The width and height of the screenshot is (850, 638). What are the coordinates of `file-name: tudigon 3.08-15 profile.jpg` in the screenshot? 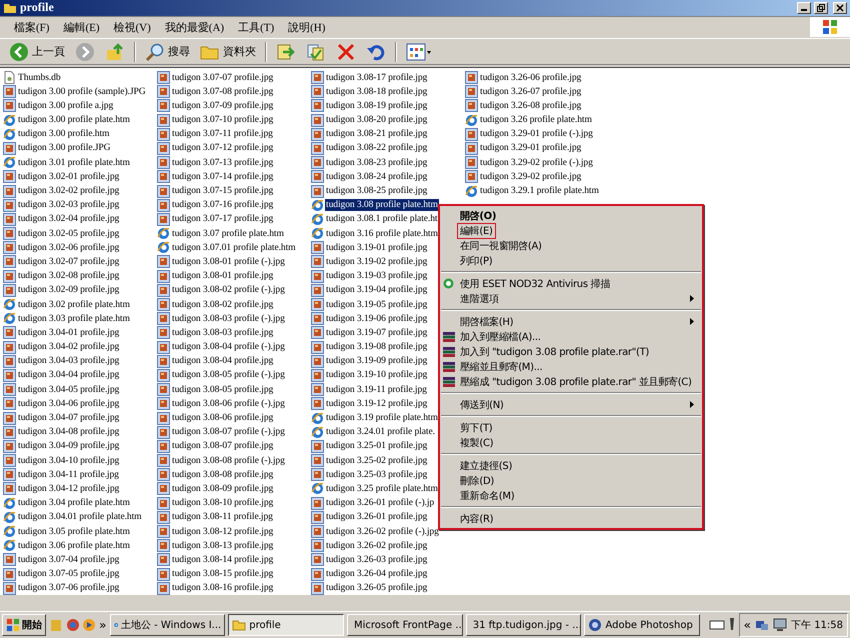 It's located at (222, 574).